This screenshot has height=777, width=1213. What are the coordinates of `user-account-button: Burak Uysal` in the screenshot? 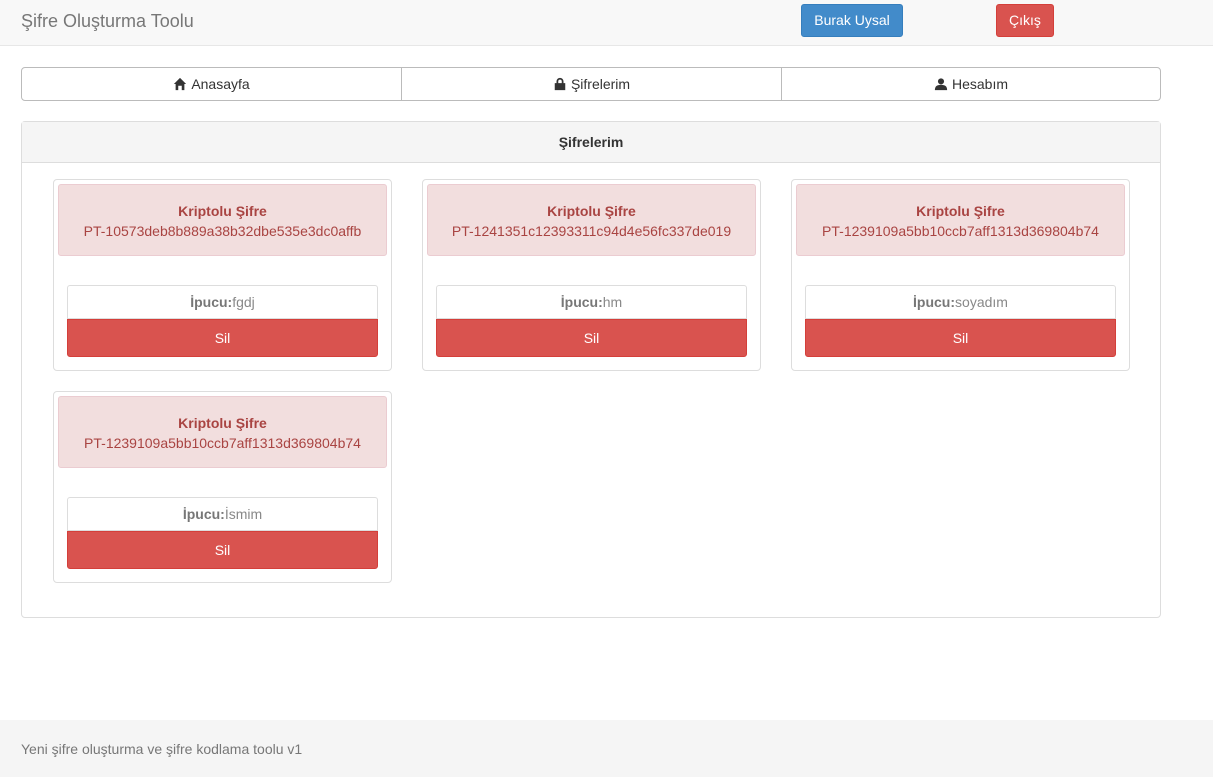 It's located at (852, 20).